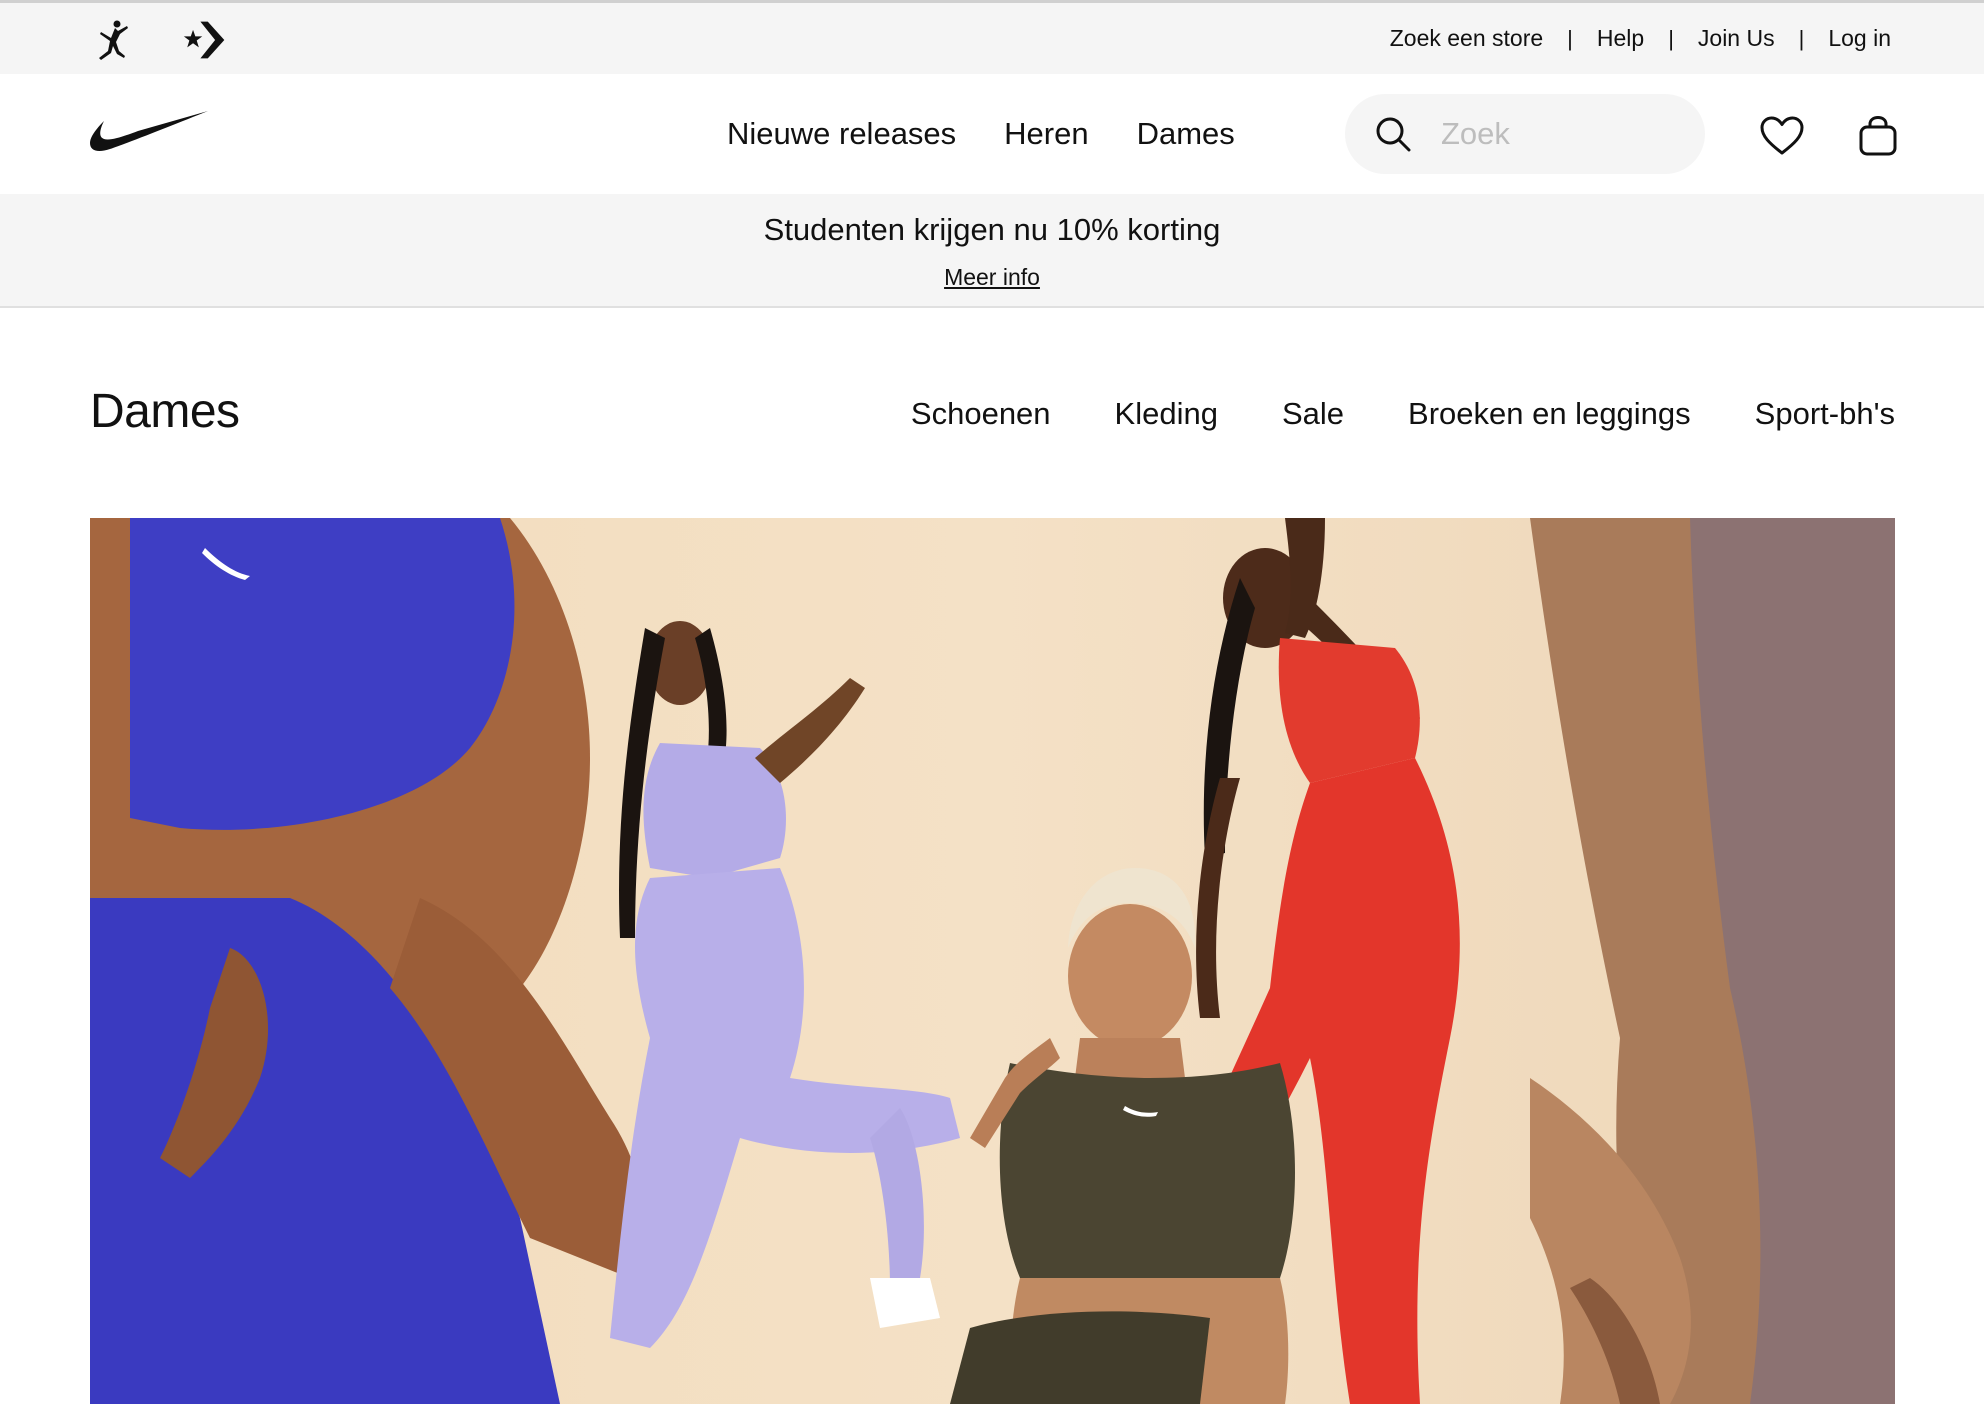 The image size is (1984, 1404). Describe the element at coordinates (841, 134) in the screenshot. I see `nav-new-releases: Nieuwe releases` at that location.